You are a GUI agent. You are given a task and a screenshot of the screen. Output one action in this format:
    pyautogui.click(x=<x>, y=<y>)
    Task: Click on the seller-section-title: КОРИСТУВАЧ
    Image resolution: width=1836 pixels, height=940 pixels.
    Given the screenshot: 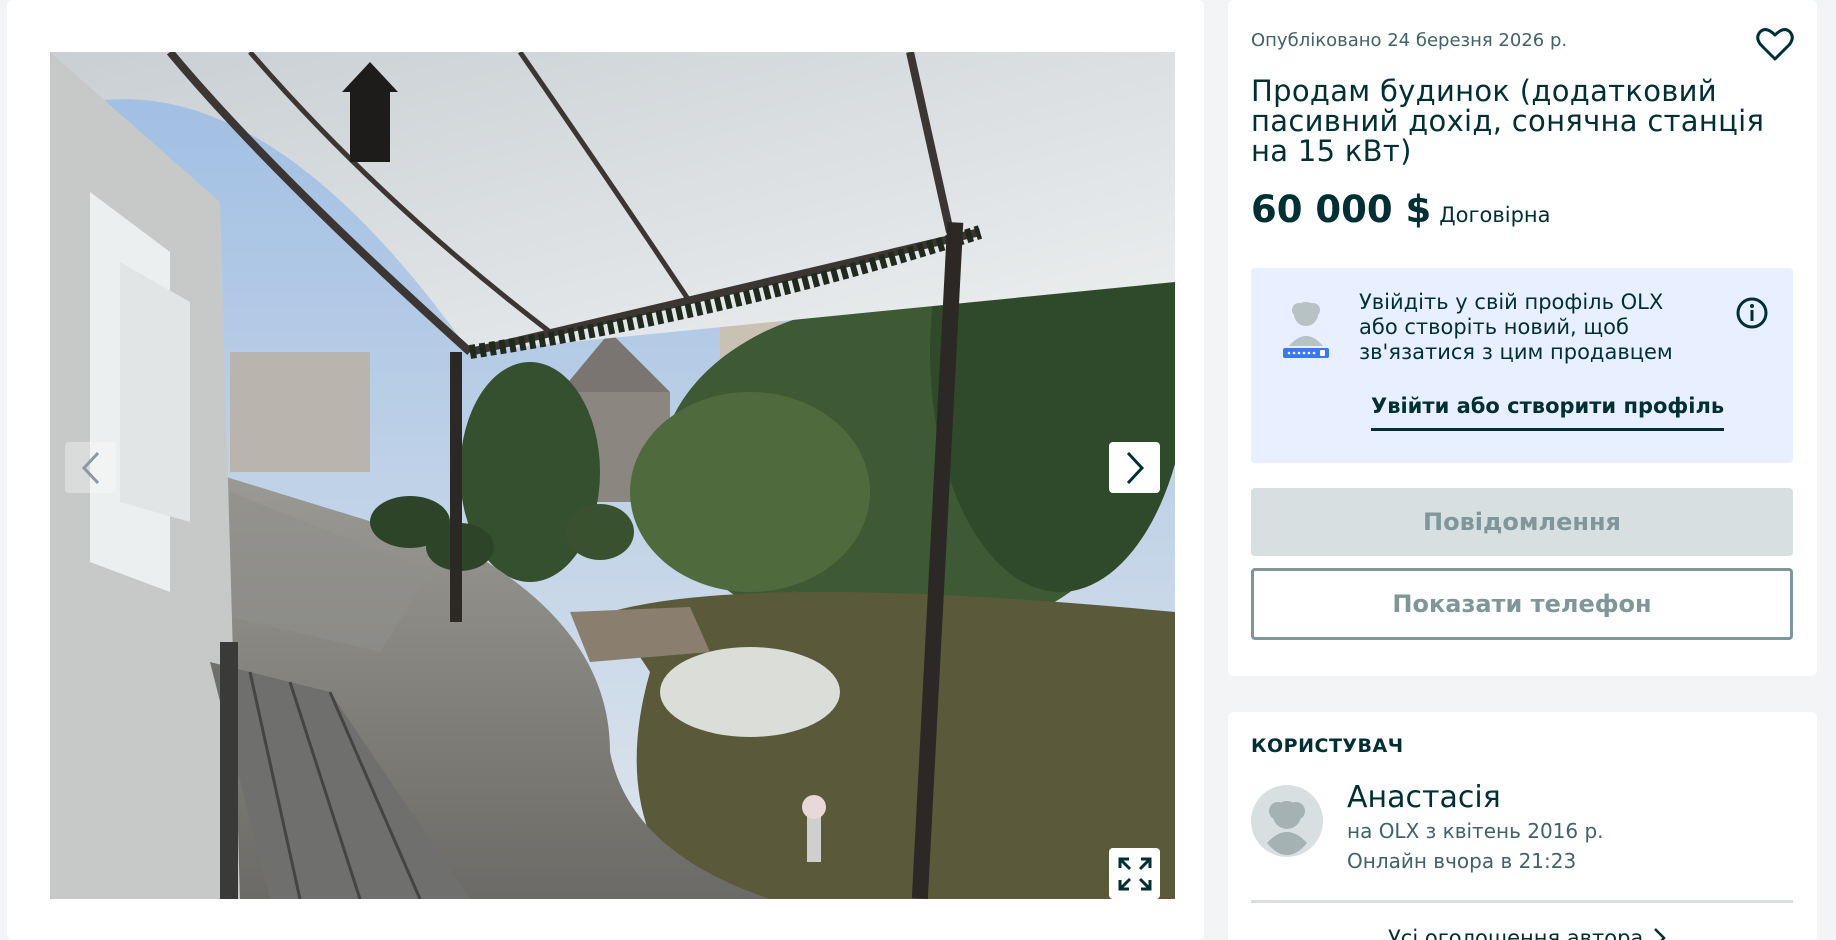 What is the action you would take?
    pyautogui.click(x=1327, y=746)
    